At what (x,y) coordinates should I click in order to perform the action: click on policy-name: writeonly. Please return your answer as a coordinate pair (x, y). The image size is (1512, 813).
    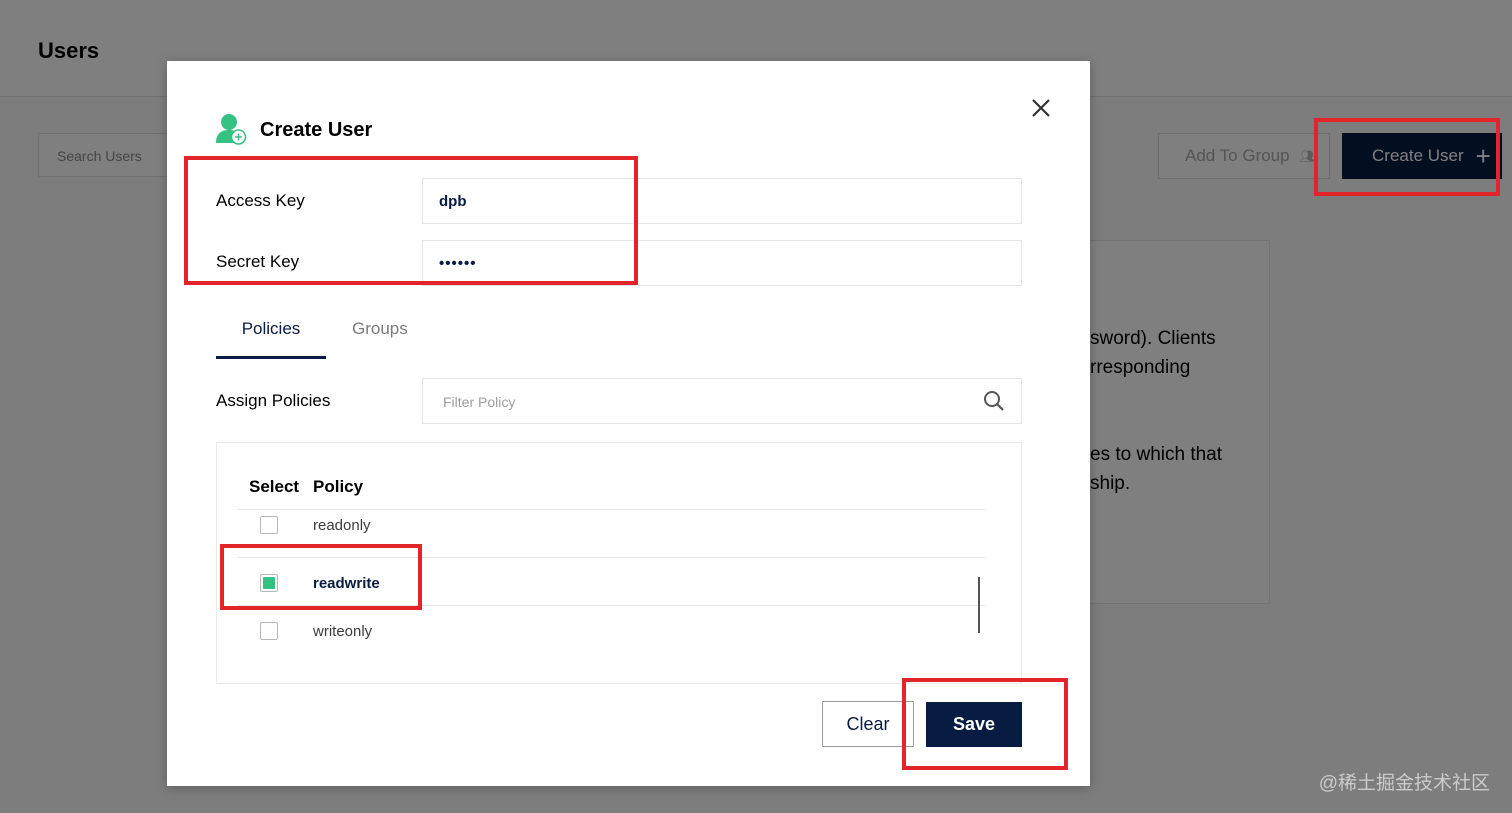
    Looking at the image, I should click on (343, 631).